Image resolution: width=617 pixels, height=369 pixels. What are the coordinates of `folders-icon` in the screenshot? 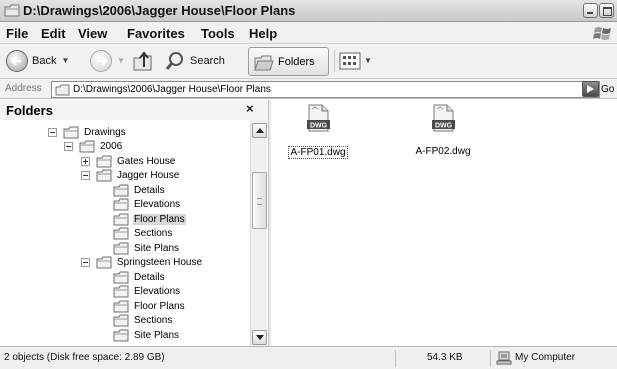 It's located at (264, 63).